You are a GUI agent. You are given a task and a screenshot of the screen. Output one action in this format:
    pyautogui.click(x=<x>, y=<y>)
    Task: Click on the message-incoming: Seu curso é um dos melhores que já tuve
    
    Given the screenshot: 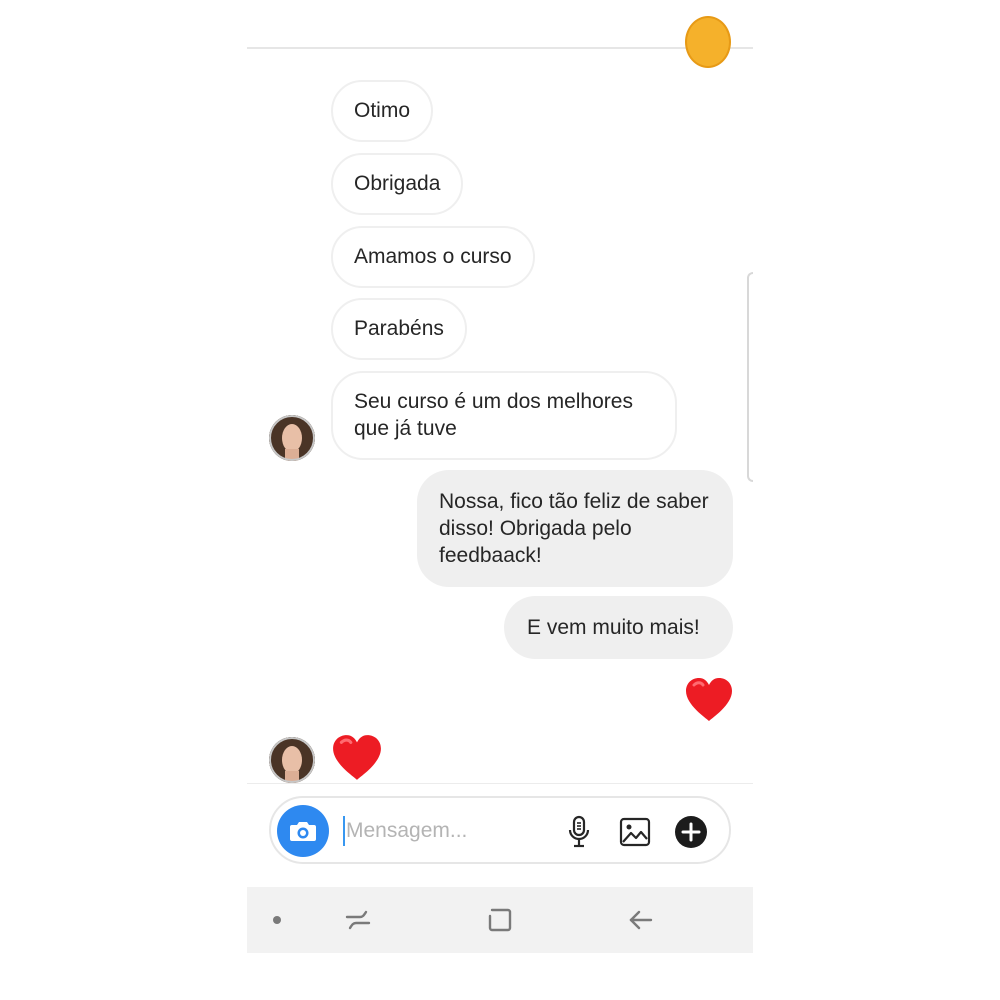 What is the action you would take?
    pyautogui.click(x=504, y=415)
    